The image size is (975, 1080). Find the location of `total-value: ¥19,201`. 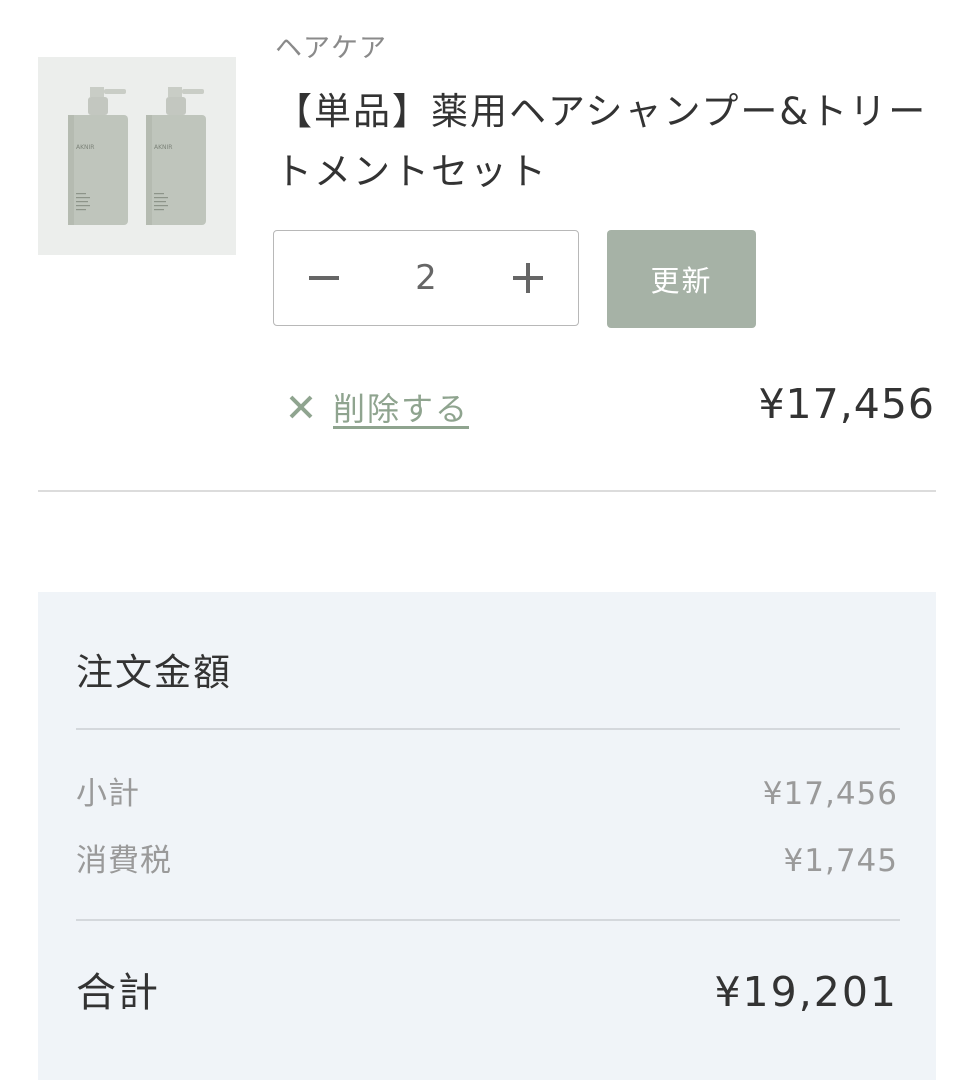

total-value: ¥19,201 is located at coordinates (806, 992).